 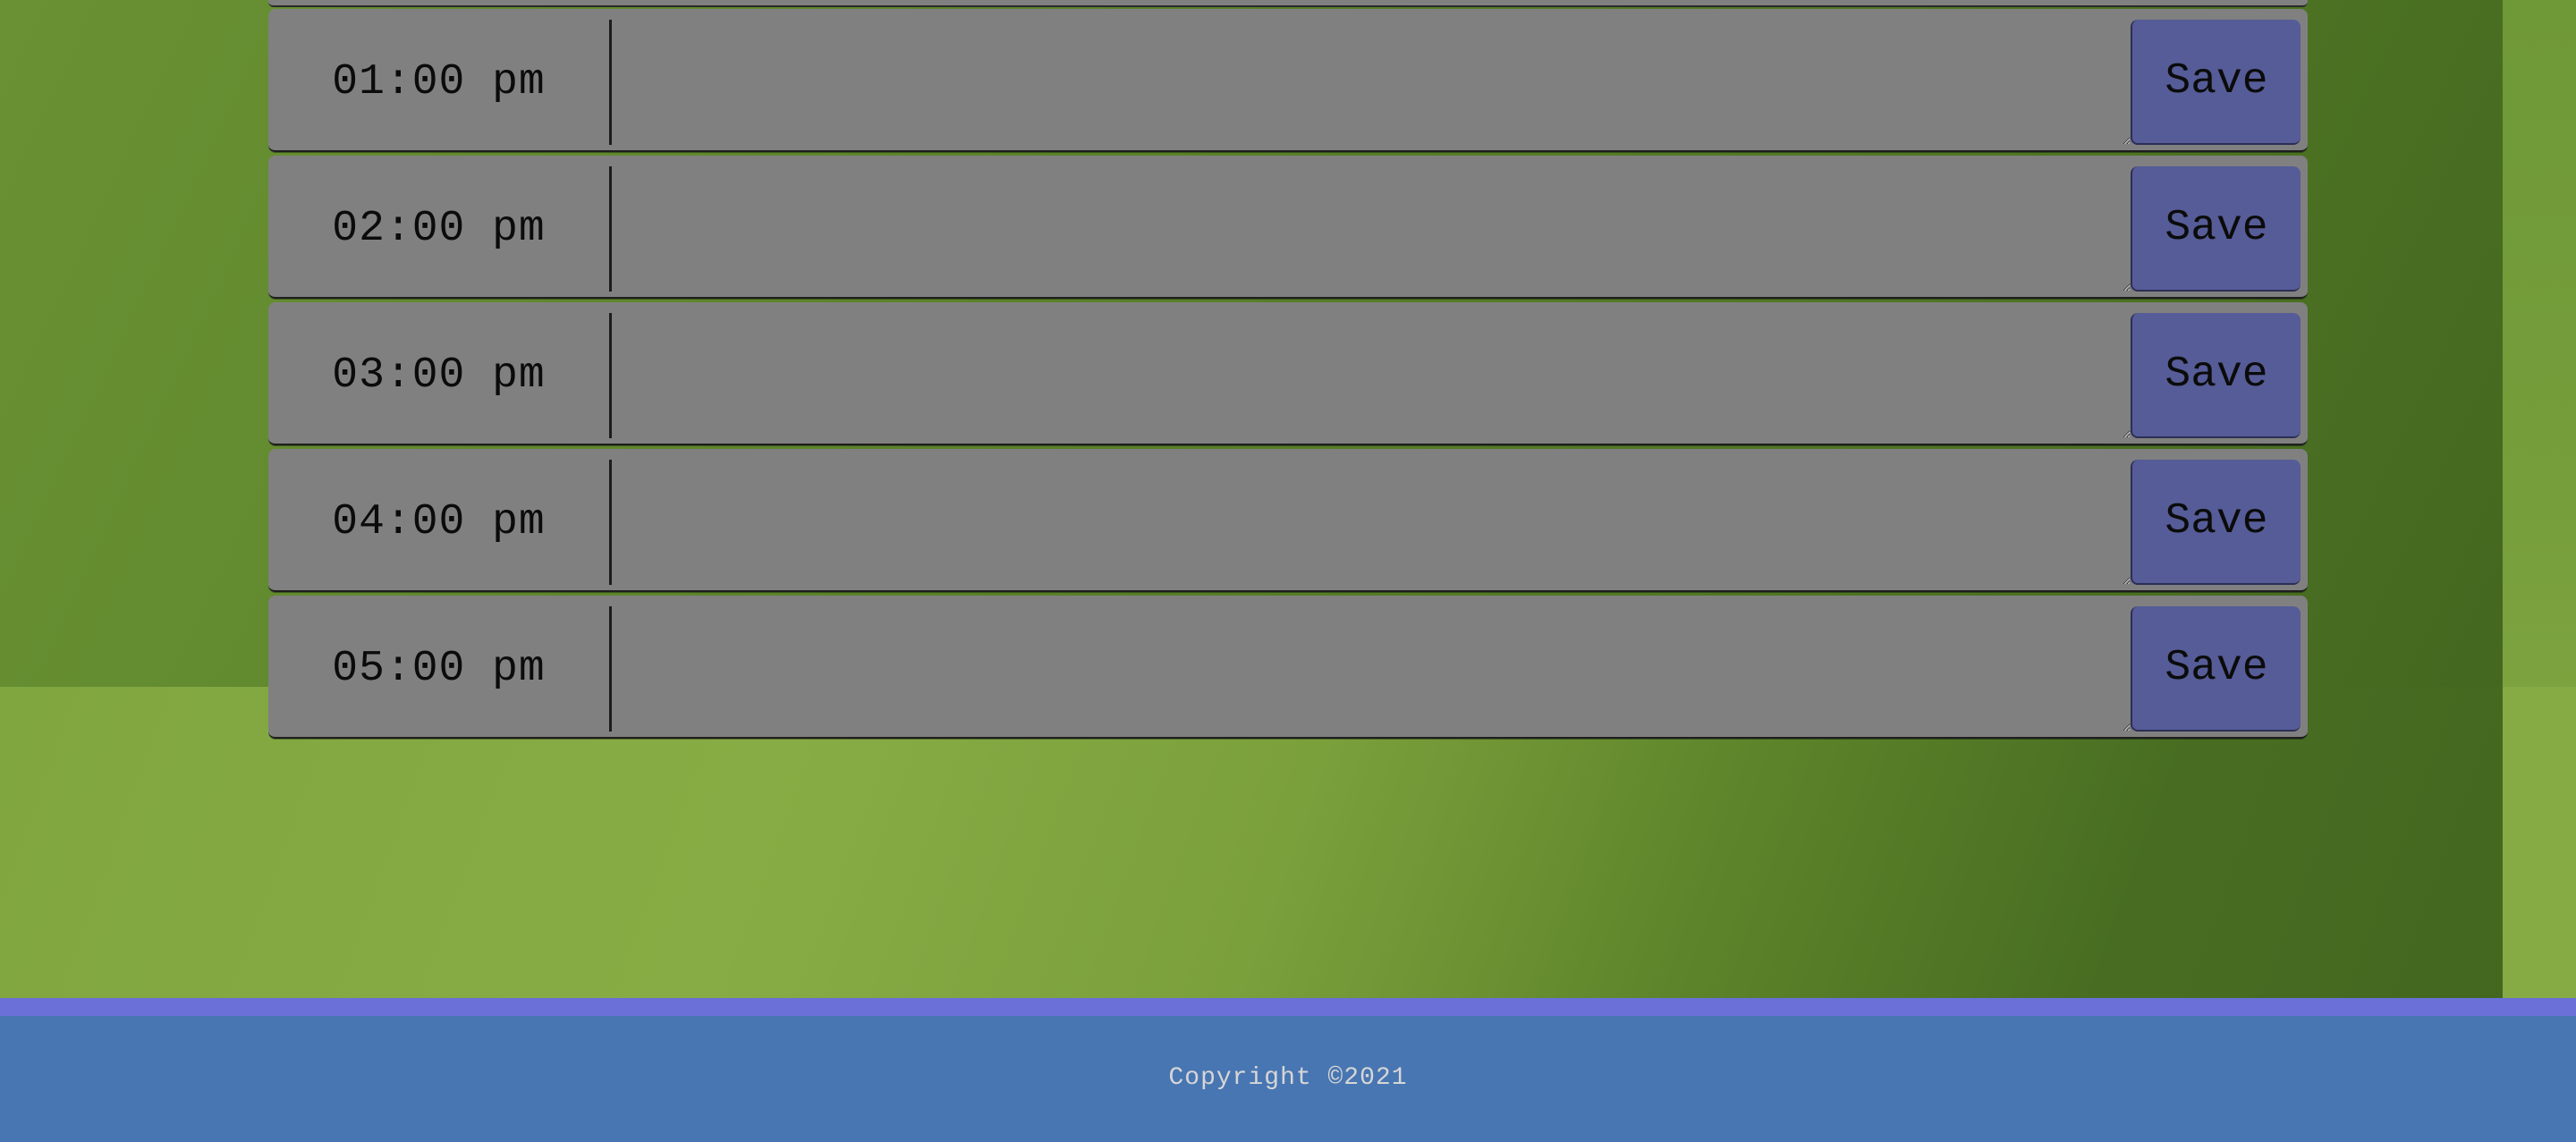 What do you see at coordinates (2539, 844) in the screenshot?
I see `page-background-strip-lower` at bounding box center [2539, 844].